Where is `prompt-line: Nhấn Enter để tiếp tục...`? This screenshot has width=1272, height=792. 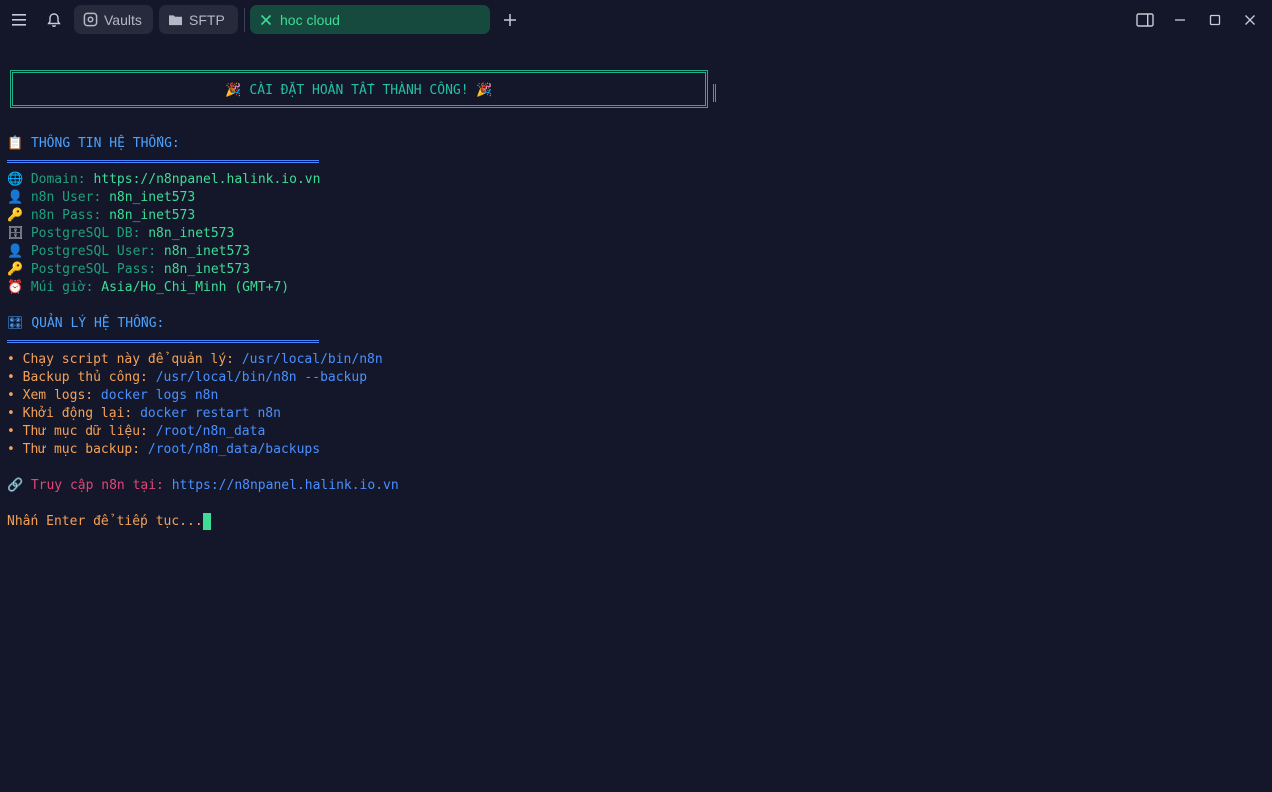 prompt-line: Nhấn Enter để tiếp tục... is located at coordinates (109, 522).